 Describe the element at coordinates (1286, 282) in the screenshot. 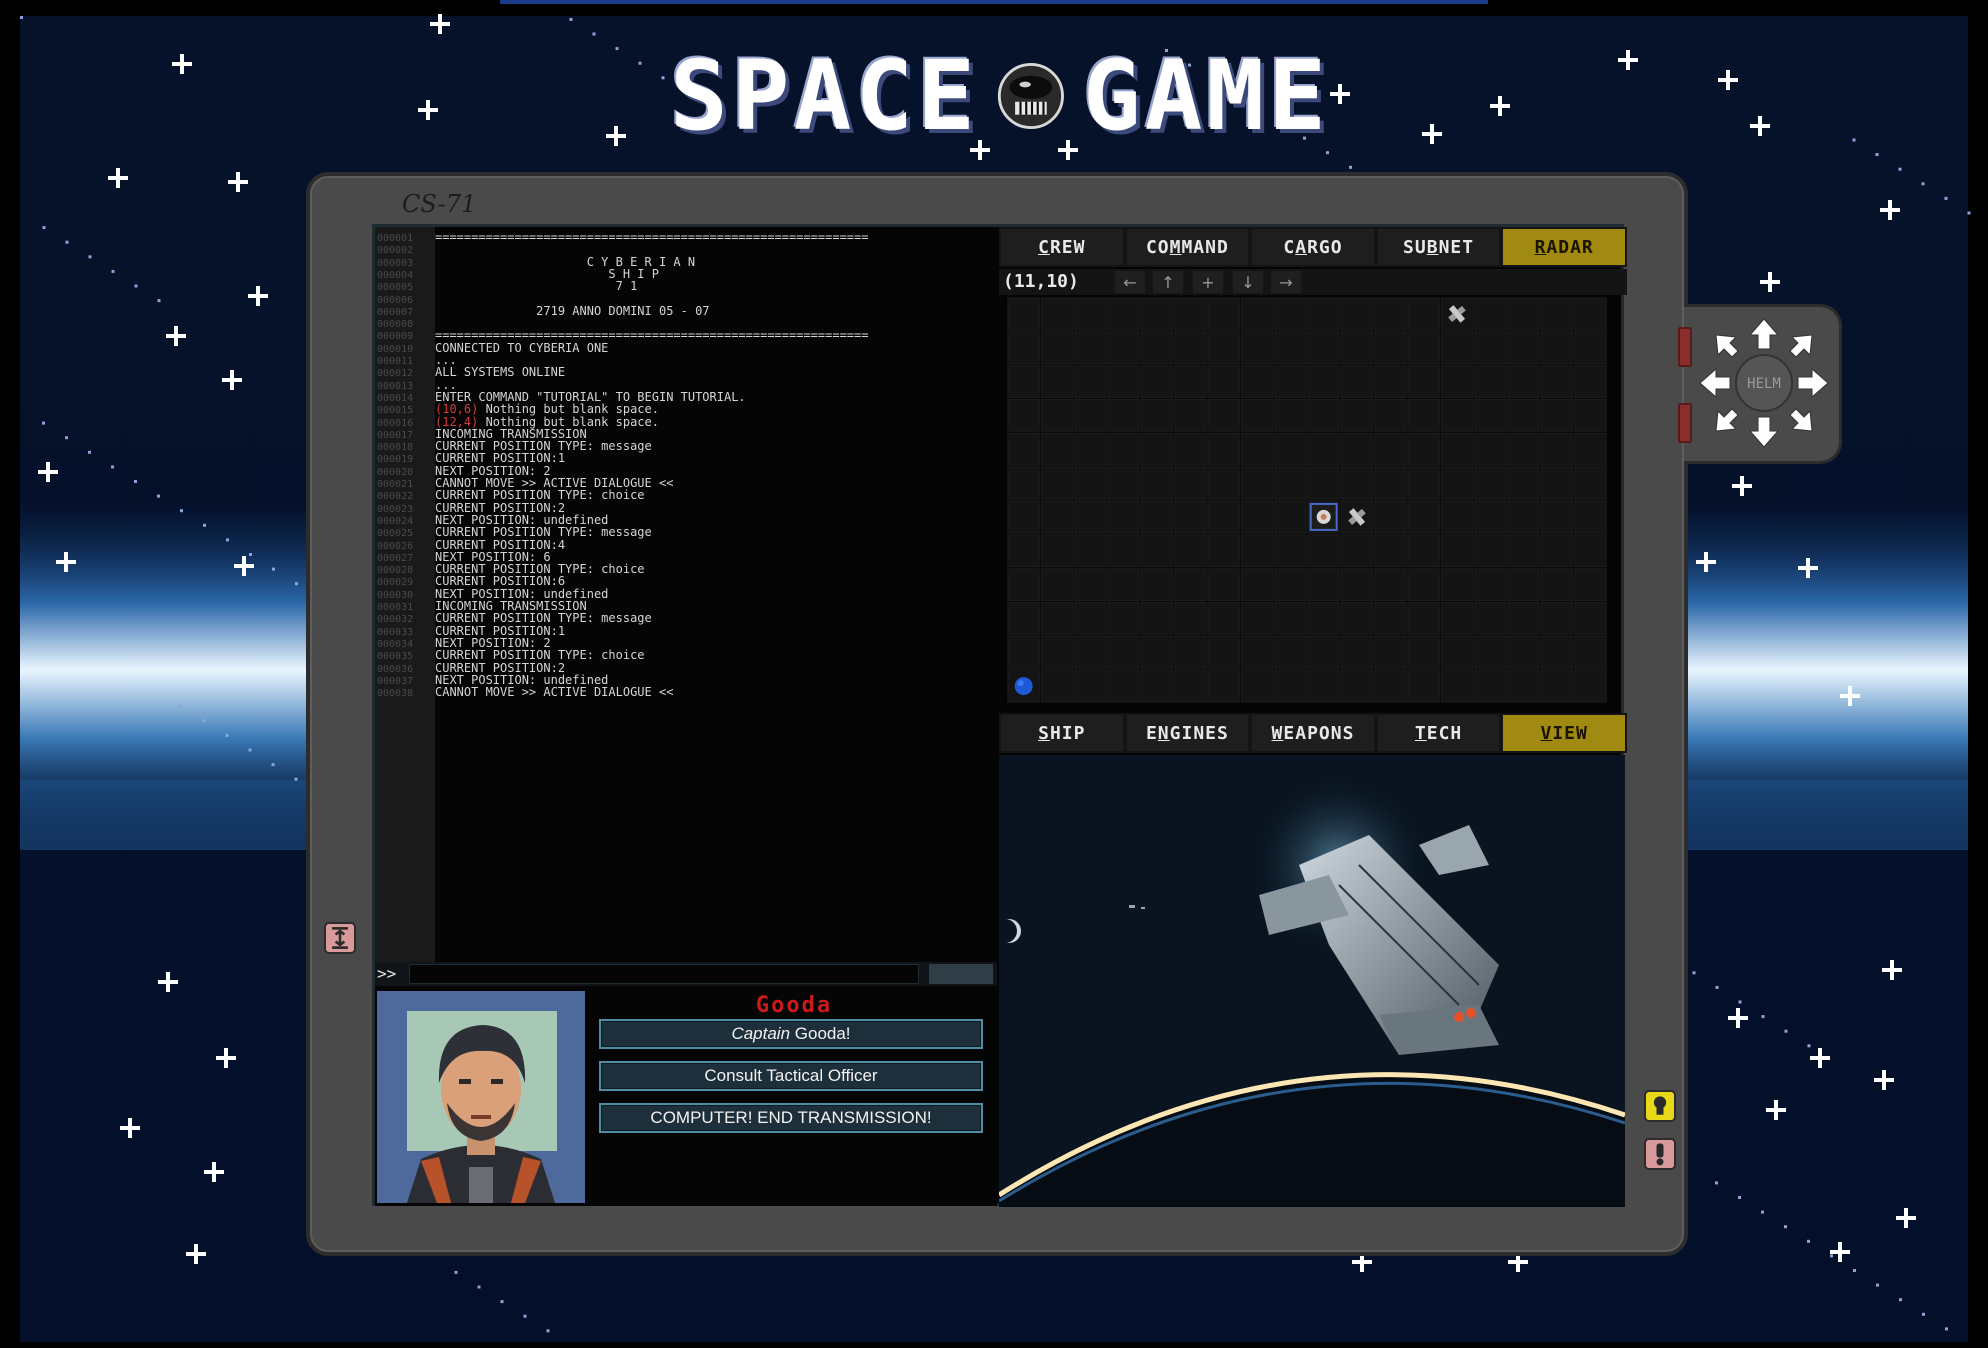

I see `radar-right-button: →` at that location.